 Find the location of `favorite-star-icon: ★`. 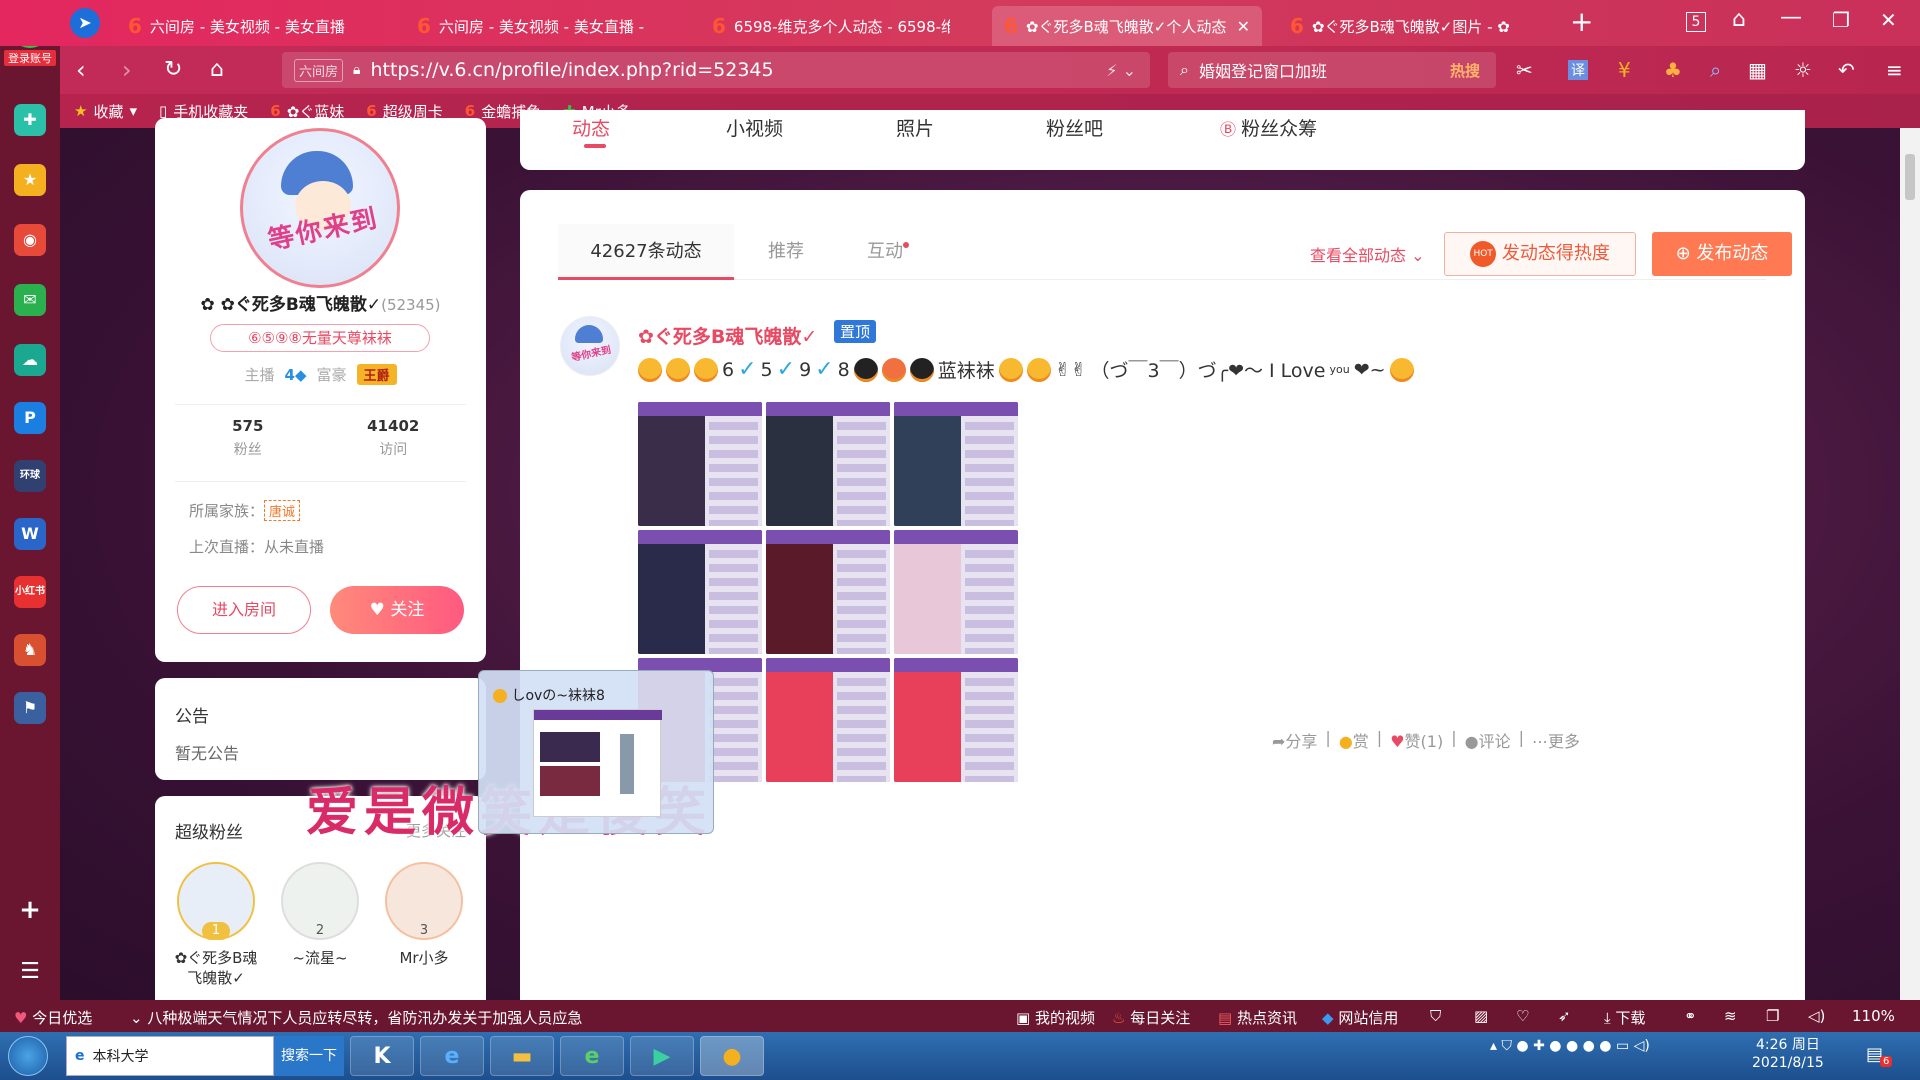

favorite-star-icon: ★ is located at coordinates (30, 180).